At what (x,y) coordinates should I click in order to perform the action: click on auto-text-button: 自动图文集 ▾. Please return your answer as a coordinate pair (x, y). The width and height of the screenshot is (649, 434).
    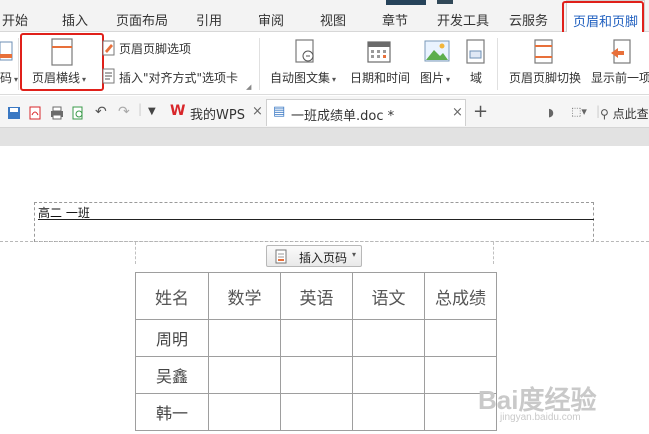
    Looking at the image, I should click on (303, 77).